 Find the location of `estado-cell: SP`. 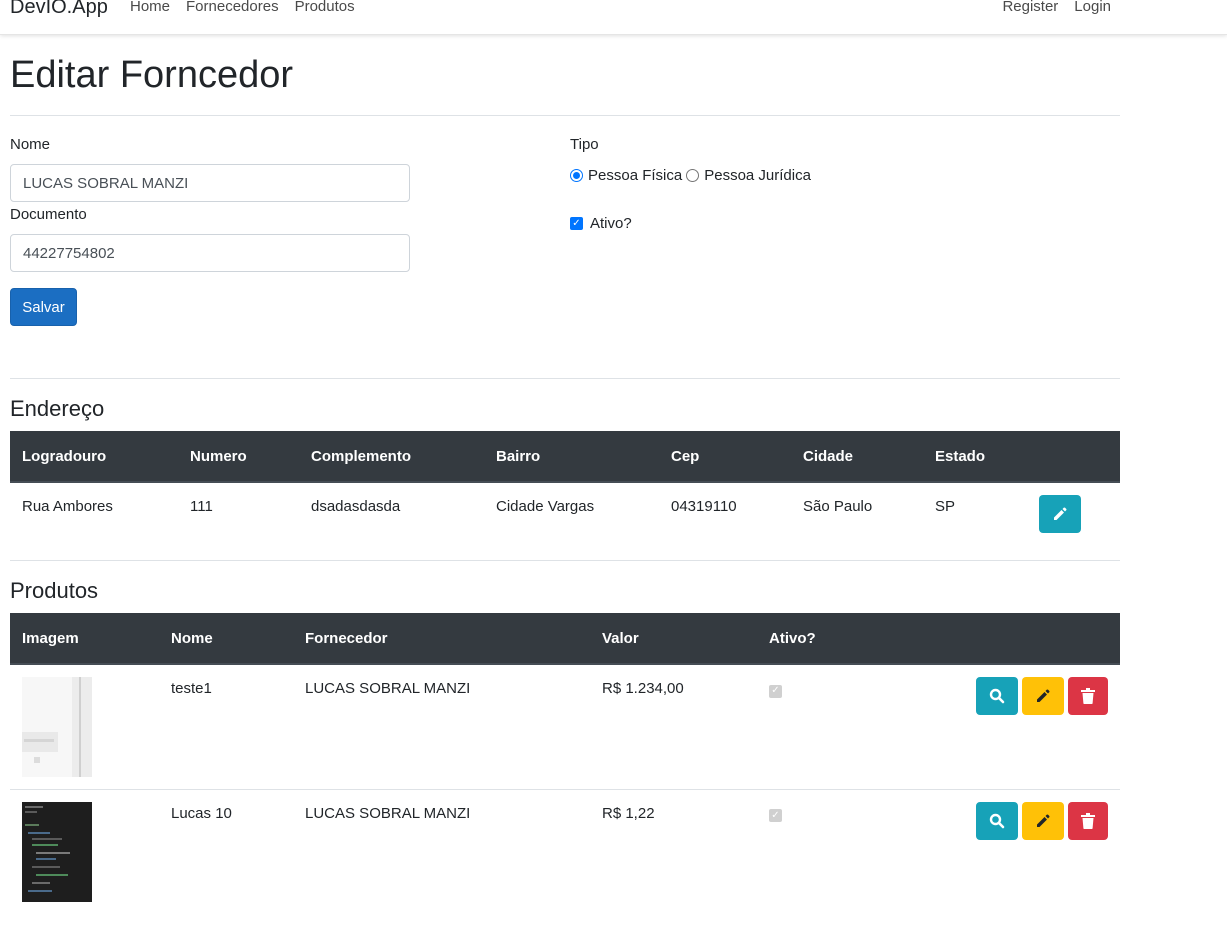

estado-cell: SP is located at coordinates (945, 506).